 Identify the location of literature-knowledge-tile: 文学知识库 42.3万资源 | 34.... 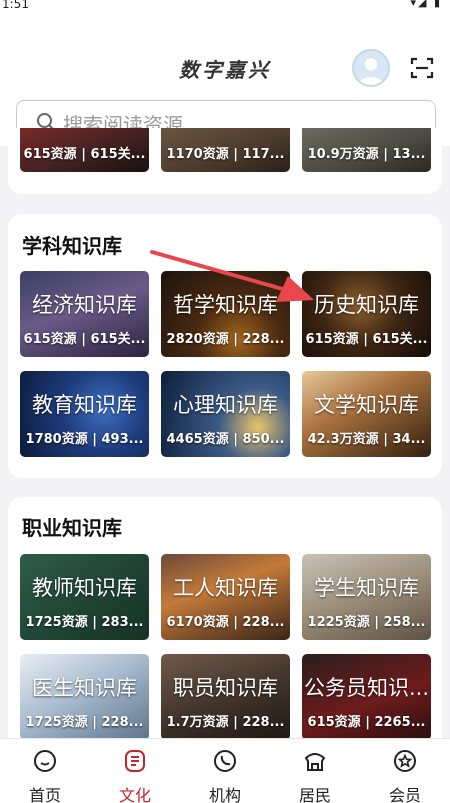
(366, 414).